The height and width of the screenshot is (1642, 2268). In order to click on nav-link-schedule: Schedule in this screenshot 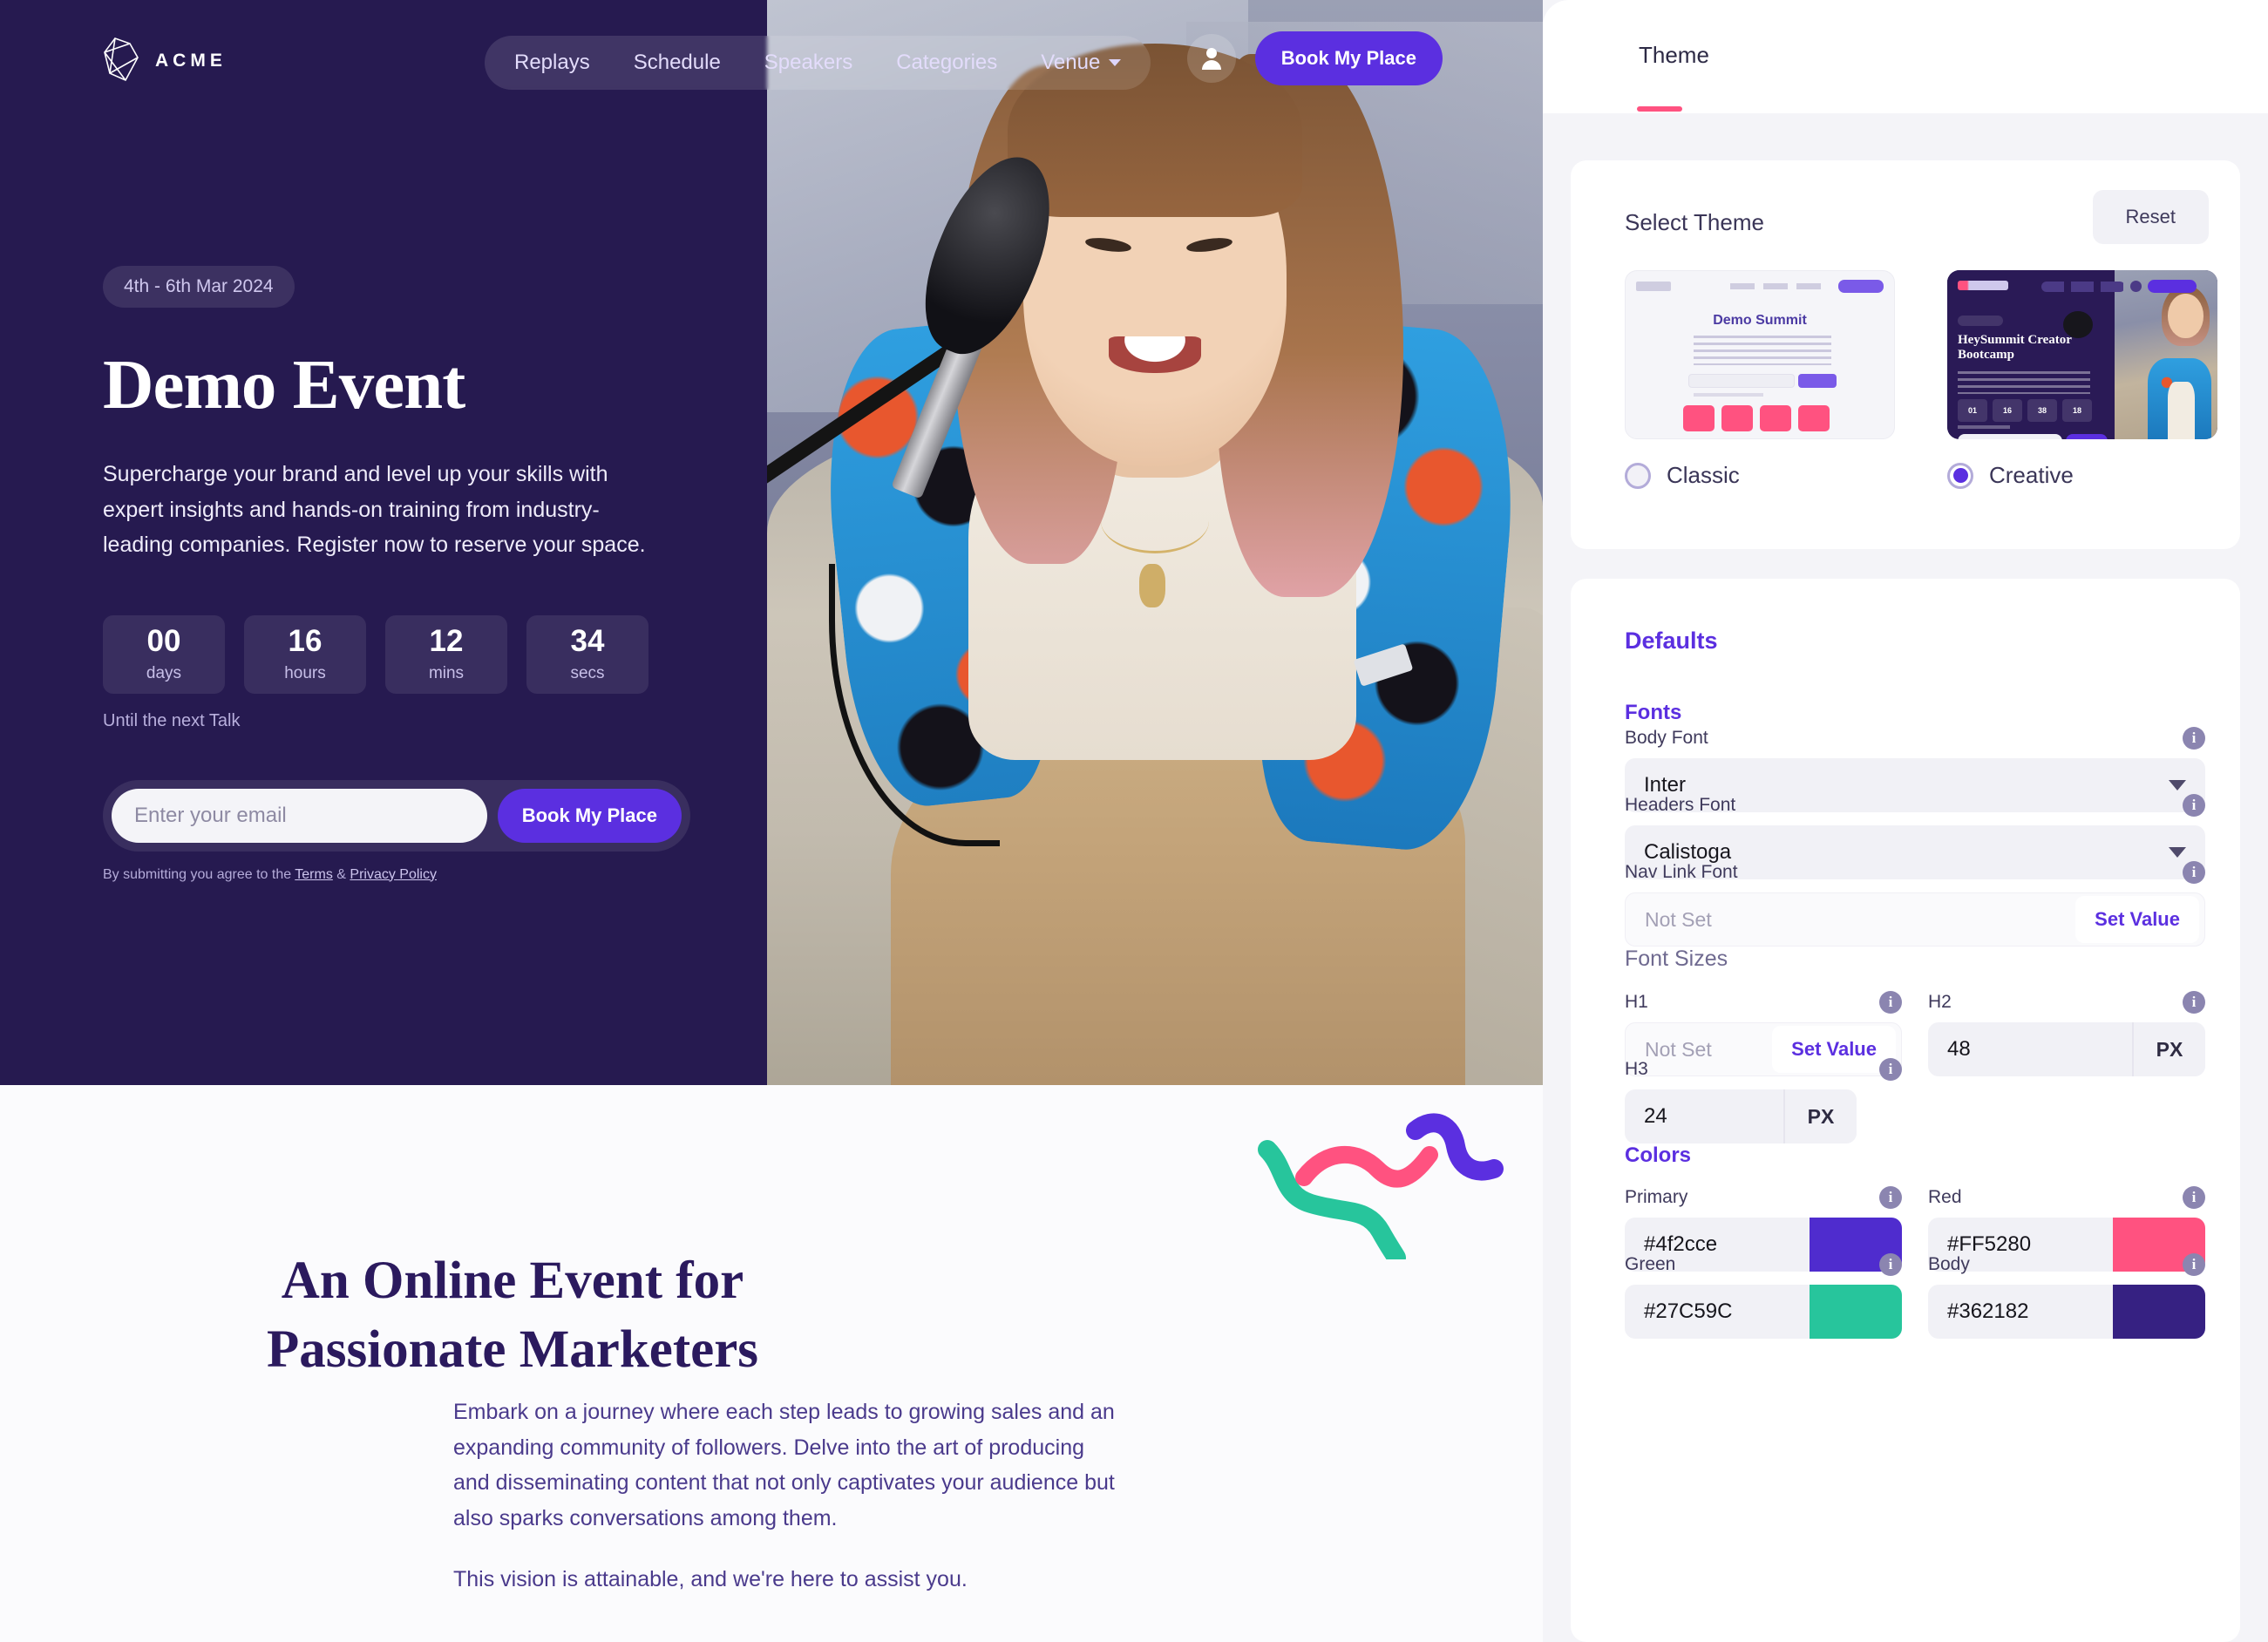, I will do `click(677, 63)`.